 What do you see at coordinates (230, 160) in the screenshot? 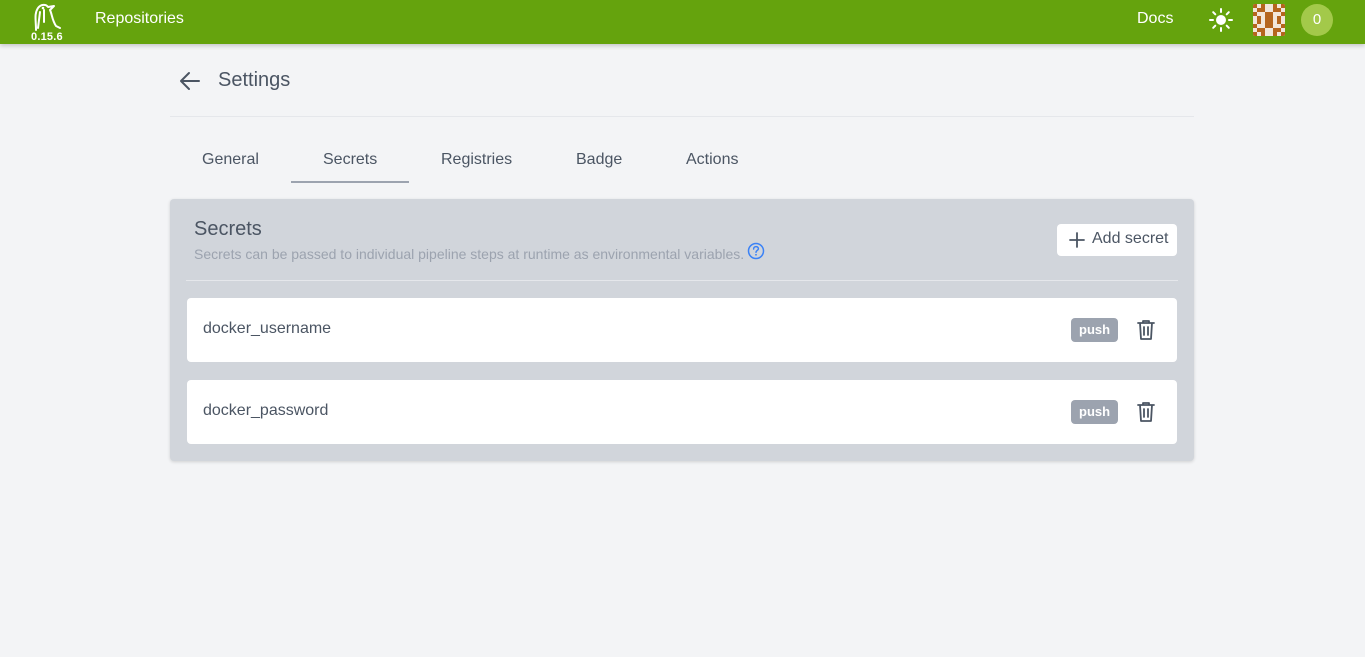
I see `tab-general: General` at bounding box center [230, 160].